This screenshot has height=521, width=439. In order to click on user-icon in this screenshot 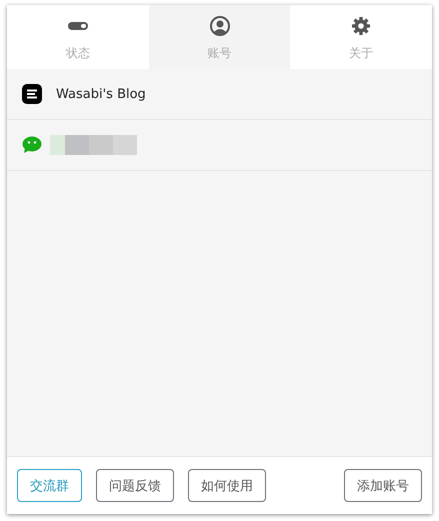, I will do `click(220, 26)`.